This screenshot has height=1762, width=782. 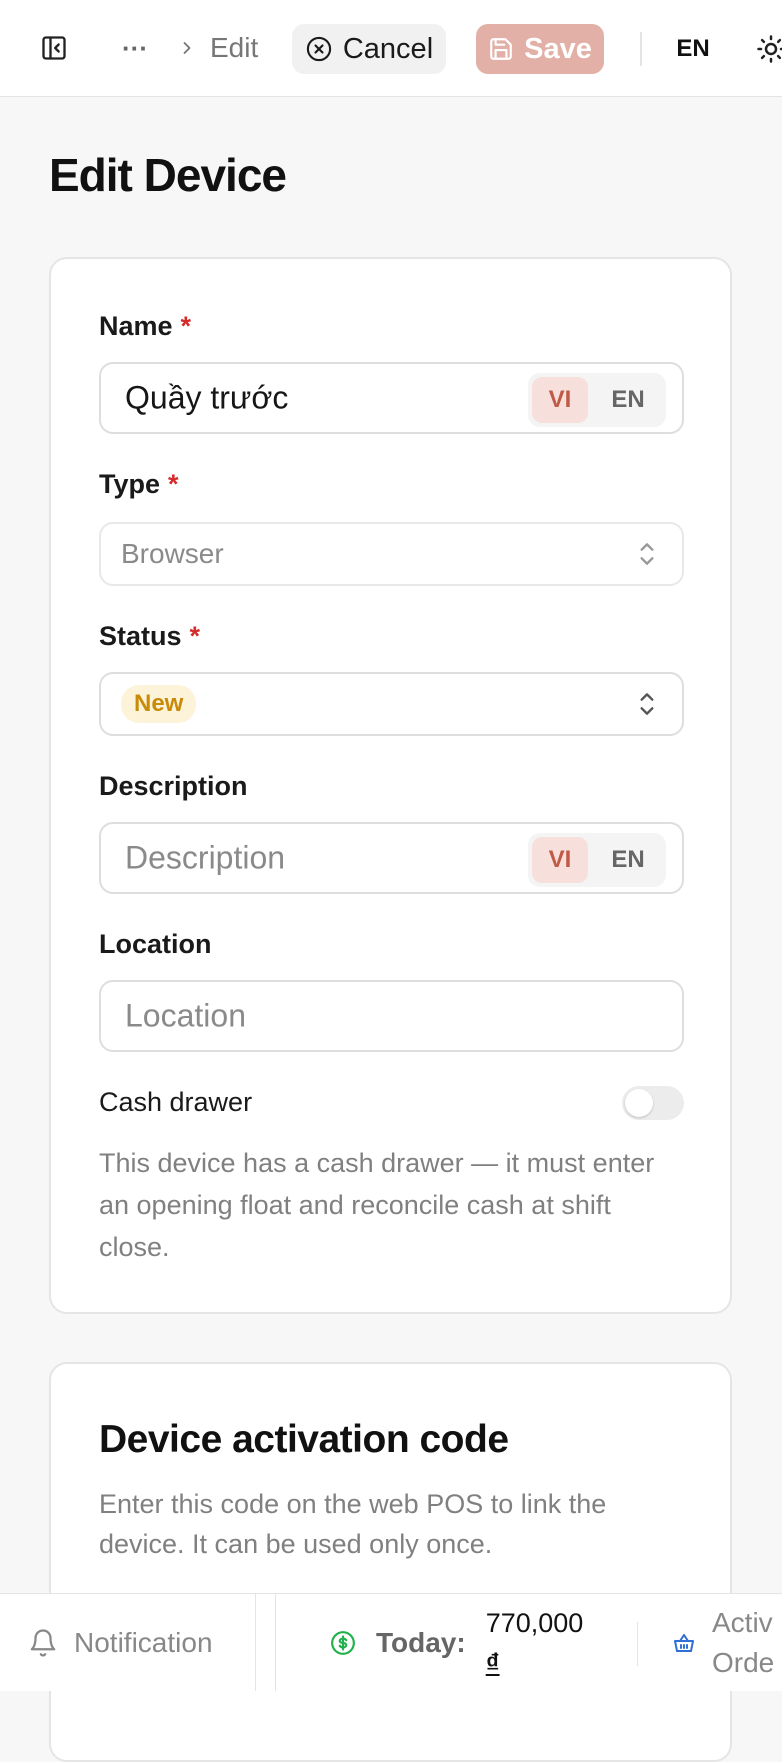 I want to click on description-label-text: Description, so click(x=173, y=786).